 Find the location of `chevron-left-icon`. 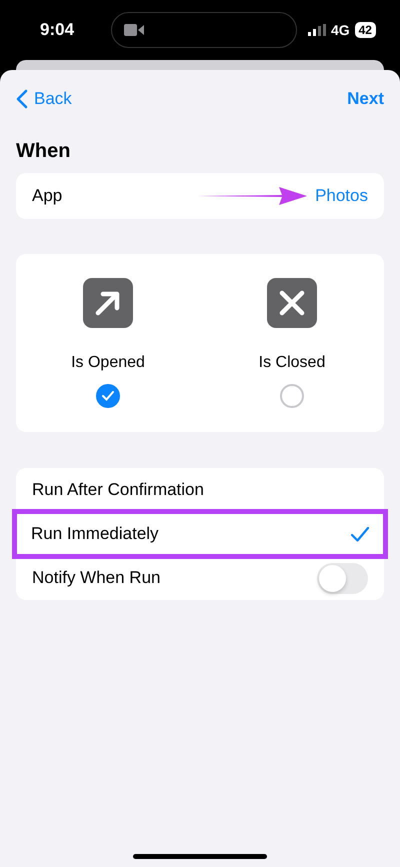

chevron-left-icon is located at coordinates (22, 99).